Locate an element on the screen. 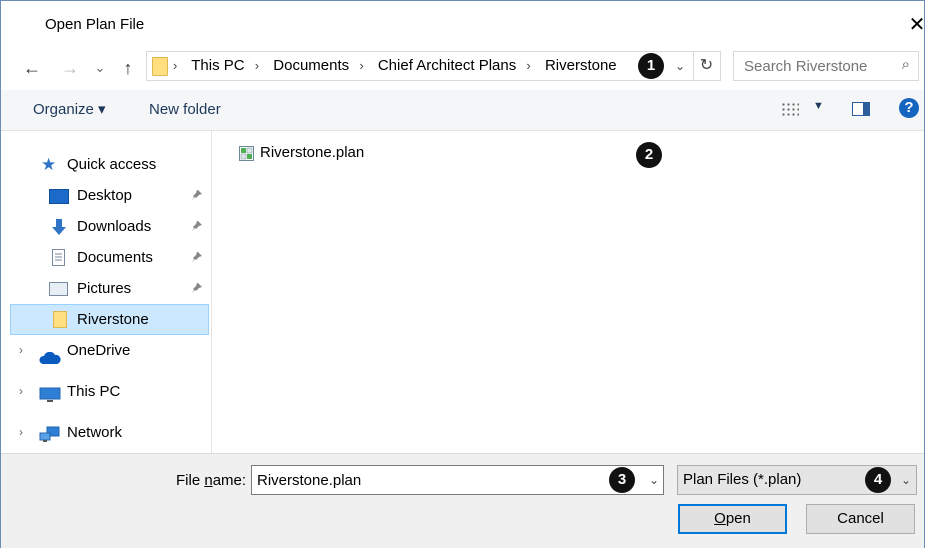  sidebar-item-label: Riverstone is located at coordinates (113, 319).